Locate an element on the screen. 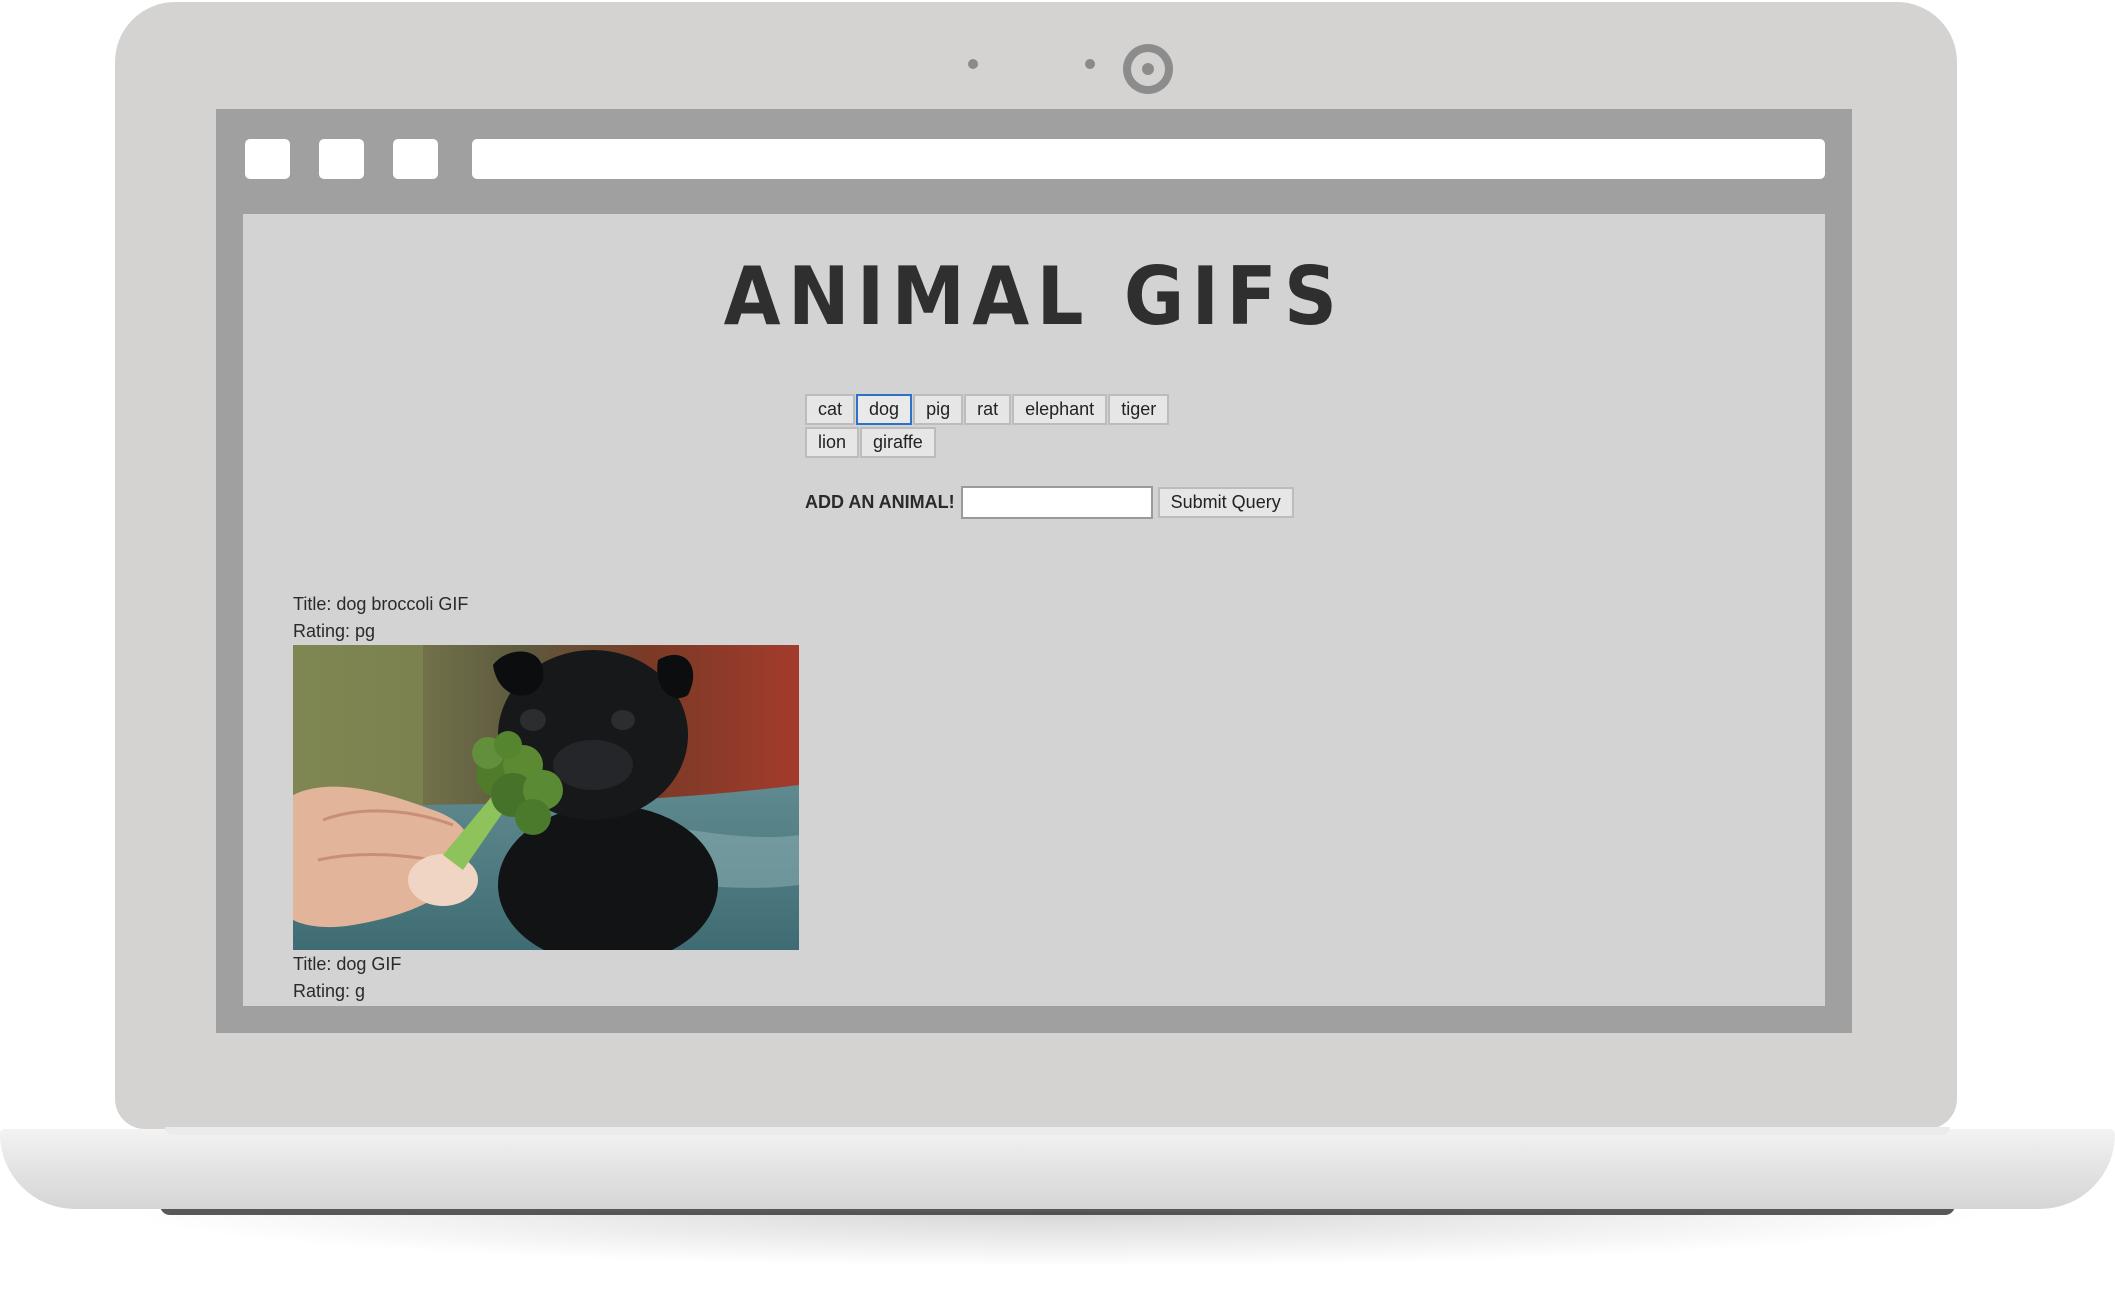 Image resolution: width=2115 pixels, height=1300 pixels. animal-button-cat: cat is located at coordinates (830, 409).